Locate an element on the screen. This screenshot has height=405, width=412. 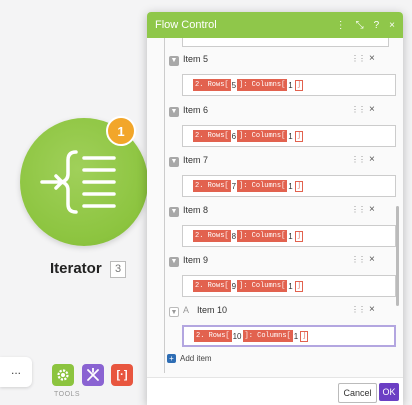
row-index: 5 is located at coordinates (234, 85).